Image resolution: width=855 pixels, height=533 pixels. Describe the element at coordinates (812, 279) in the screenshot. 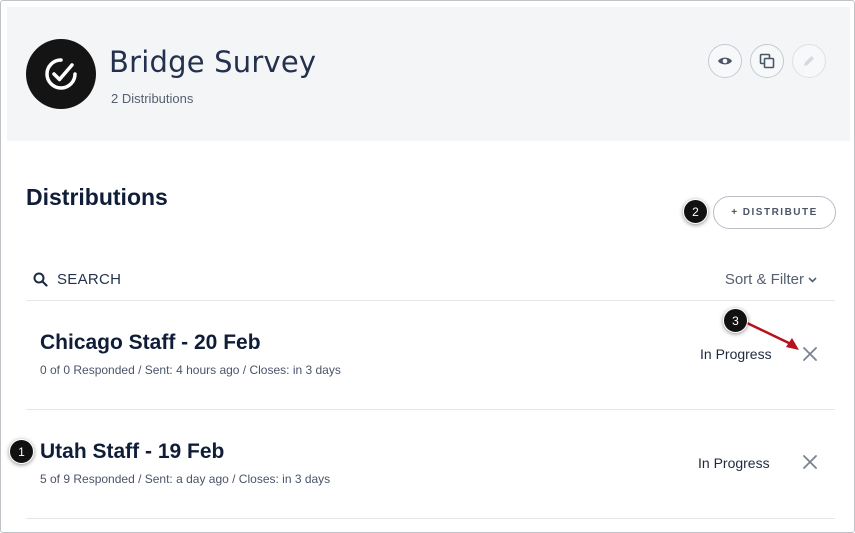

I see `chevron-down-icon` at that location.